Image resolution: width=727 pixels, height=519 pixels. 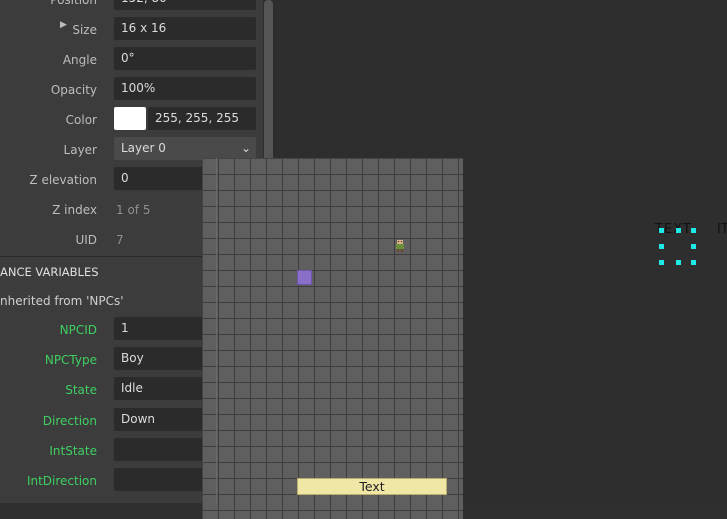 I want to click on opacity-field: 100%, so click(x=185, y=88).